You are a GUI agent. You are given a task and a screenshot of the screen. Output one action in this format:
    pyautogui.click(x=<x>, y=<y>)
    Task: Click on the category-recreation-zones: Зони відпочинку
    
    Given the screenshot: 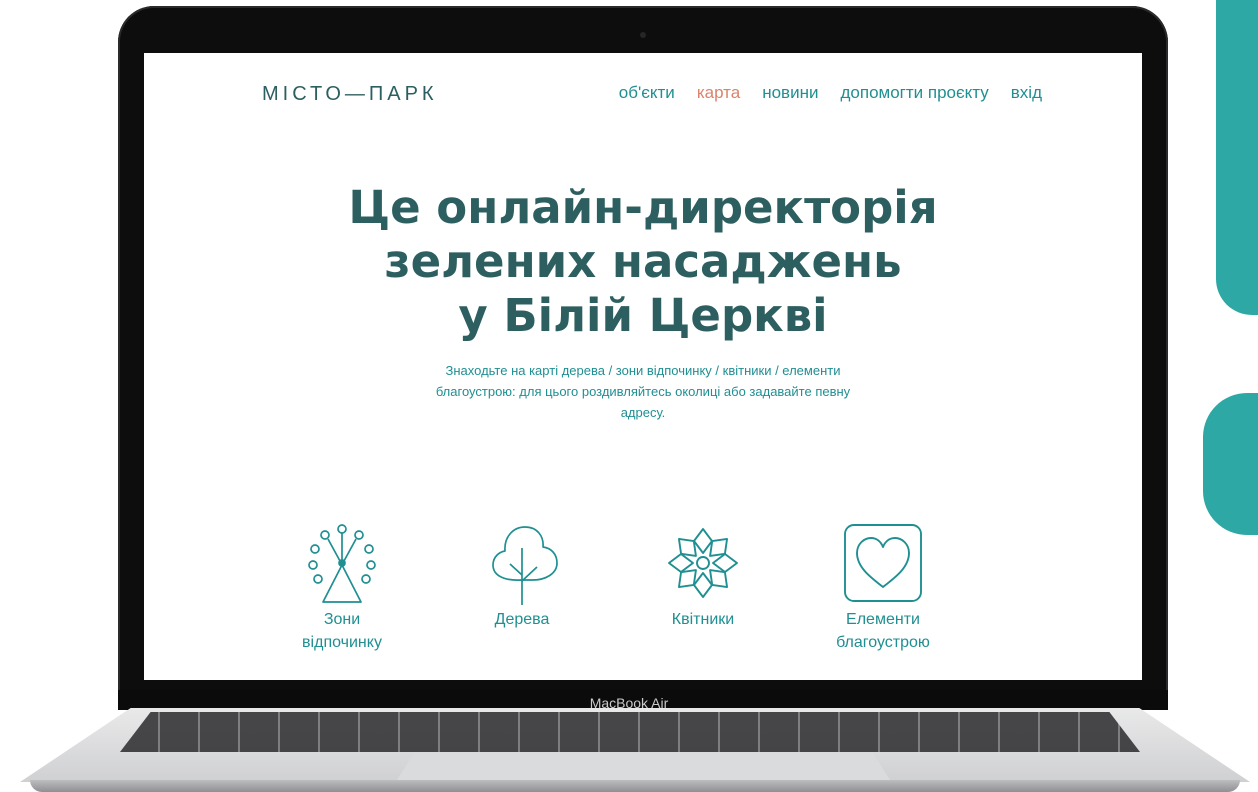 What is the action you would take?
    pyautogui.click(x=342, y=586)
    